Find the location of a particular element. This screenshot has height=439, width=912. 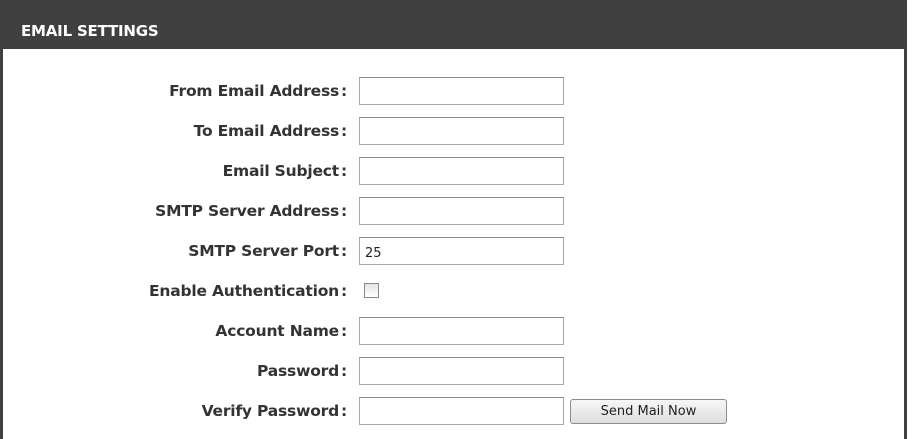

to-email-label: To Email Address is located at coordinates (266, 131).